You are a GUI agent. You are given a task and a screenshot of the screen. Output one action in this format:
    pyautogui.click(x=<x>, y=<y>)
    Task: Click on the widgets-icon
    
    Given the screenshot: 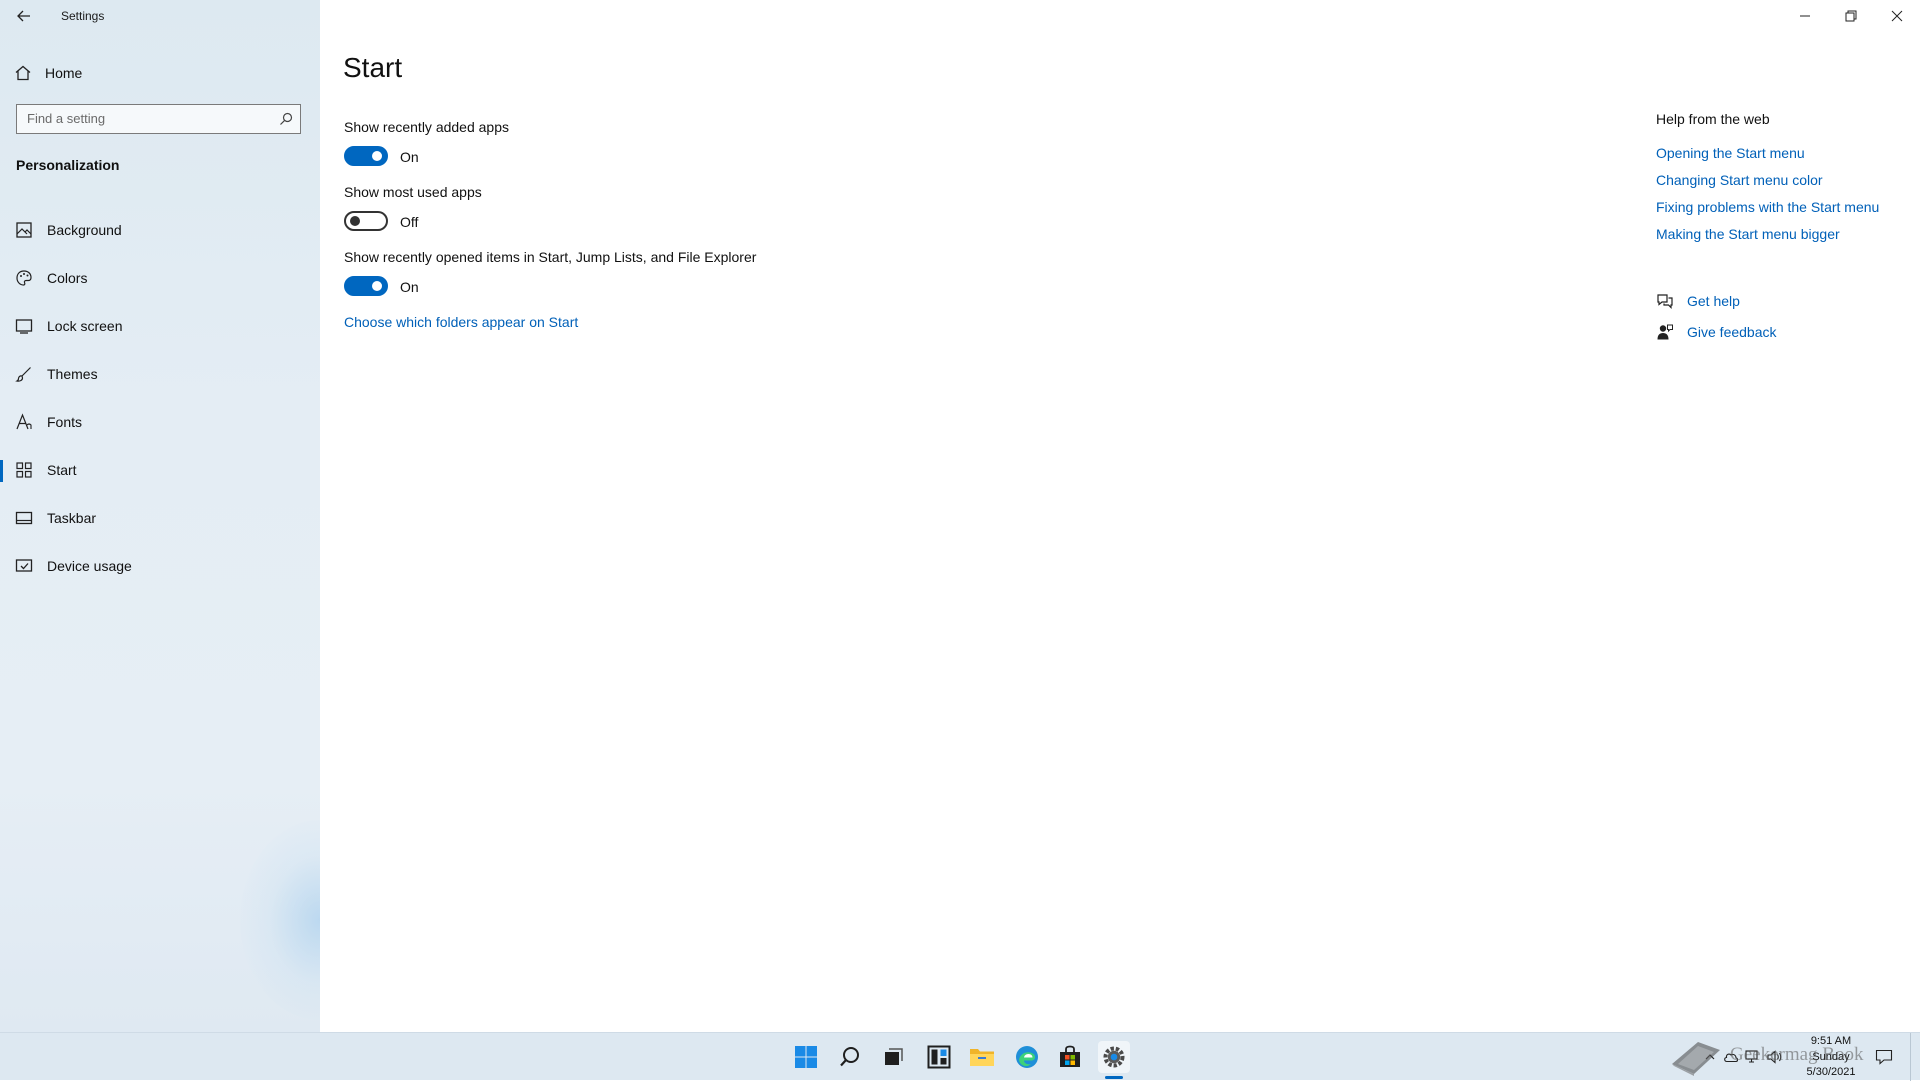 What is the action you would take?
    pyautogui.click(x=939, y=1057)
    